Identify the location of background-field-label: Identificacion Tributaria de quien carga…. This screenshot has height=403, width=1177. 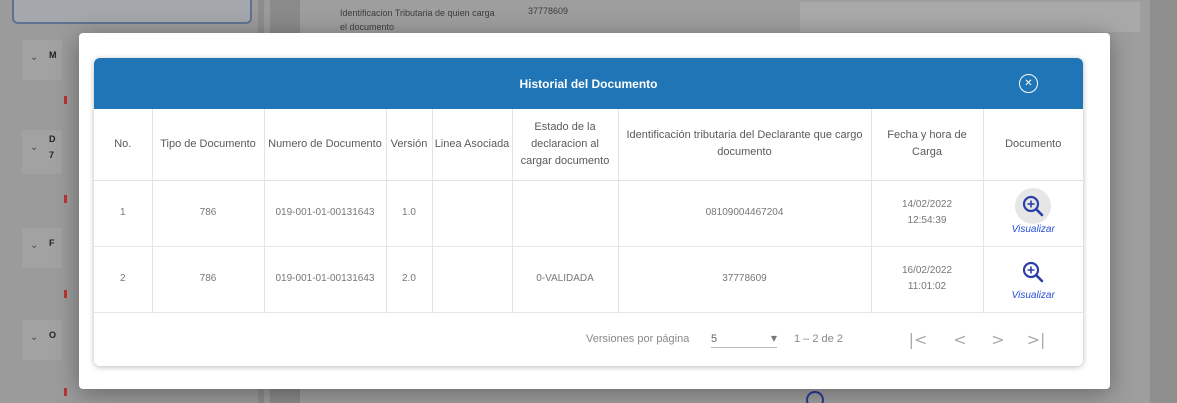
(417, 20).